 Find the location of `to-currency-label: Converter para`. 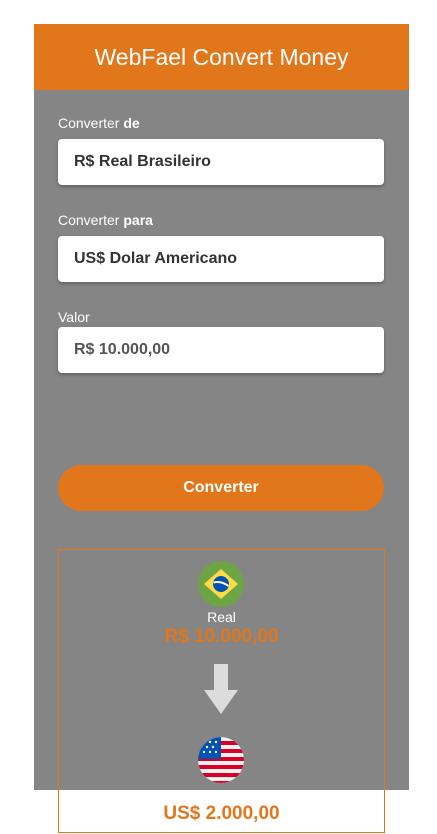

to-currency-label: Converter para is located at coordinates (105, 220).